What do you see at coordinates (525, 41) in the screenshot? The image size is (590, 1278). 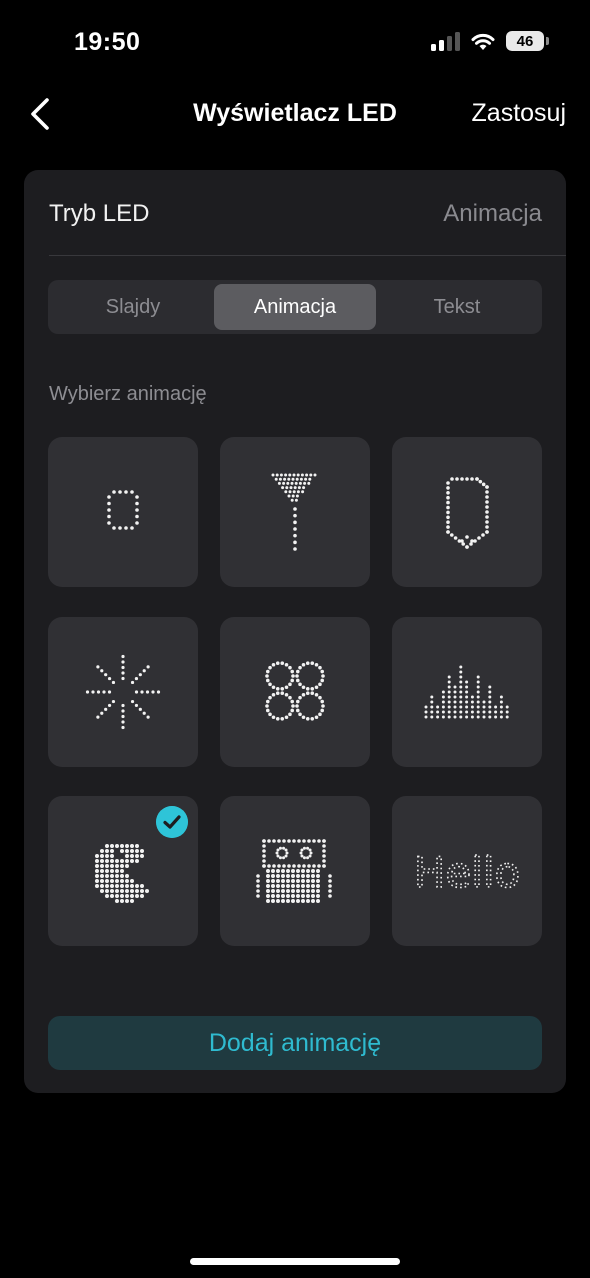 I see `battery-level: 46` at bounding box center [525, 41].